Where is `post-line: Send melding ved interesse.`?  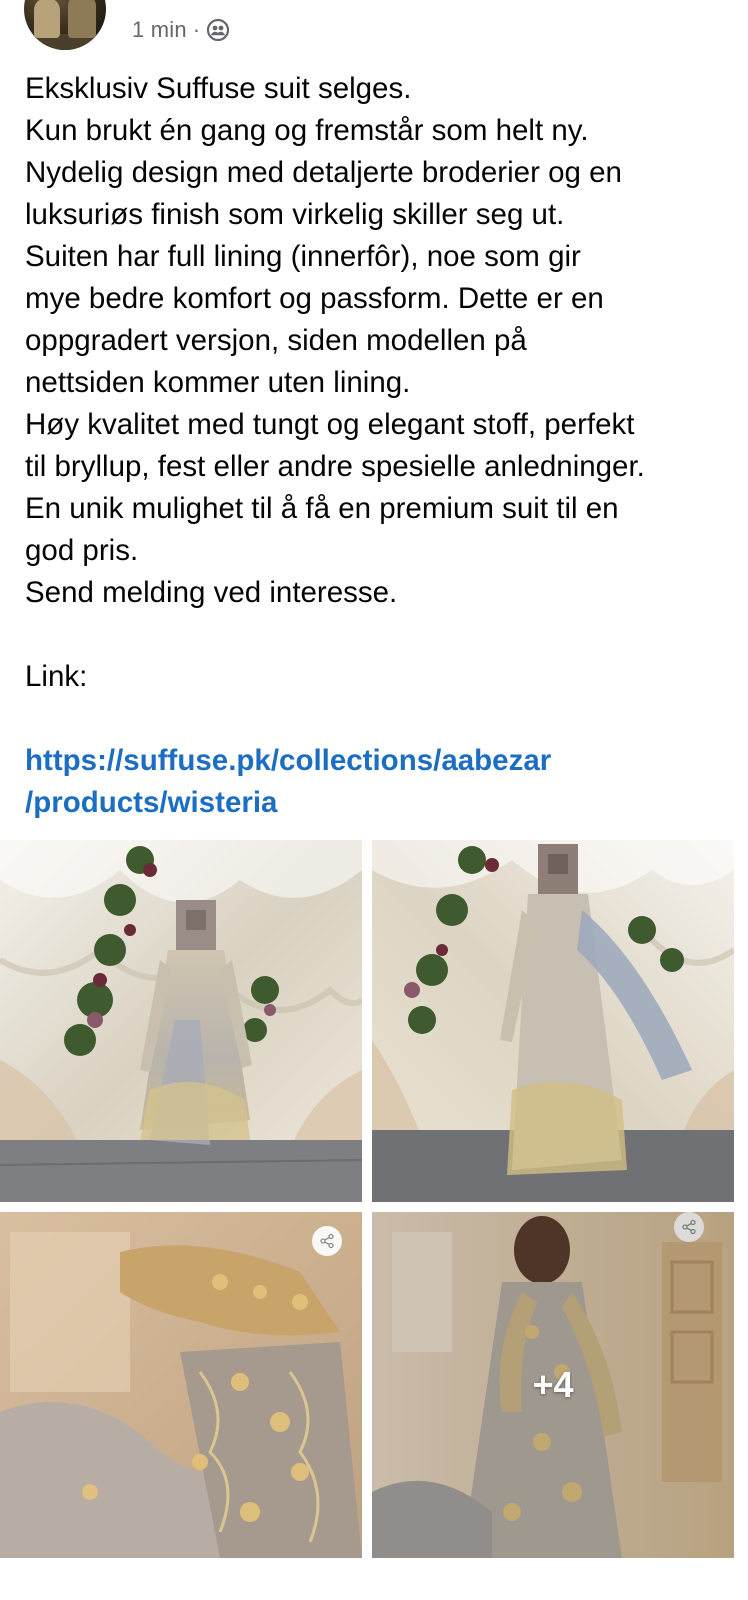
post-line: Send melding ved interesse. is located at coordinates (211, 592).